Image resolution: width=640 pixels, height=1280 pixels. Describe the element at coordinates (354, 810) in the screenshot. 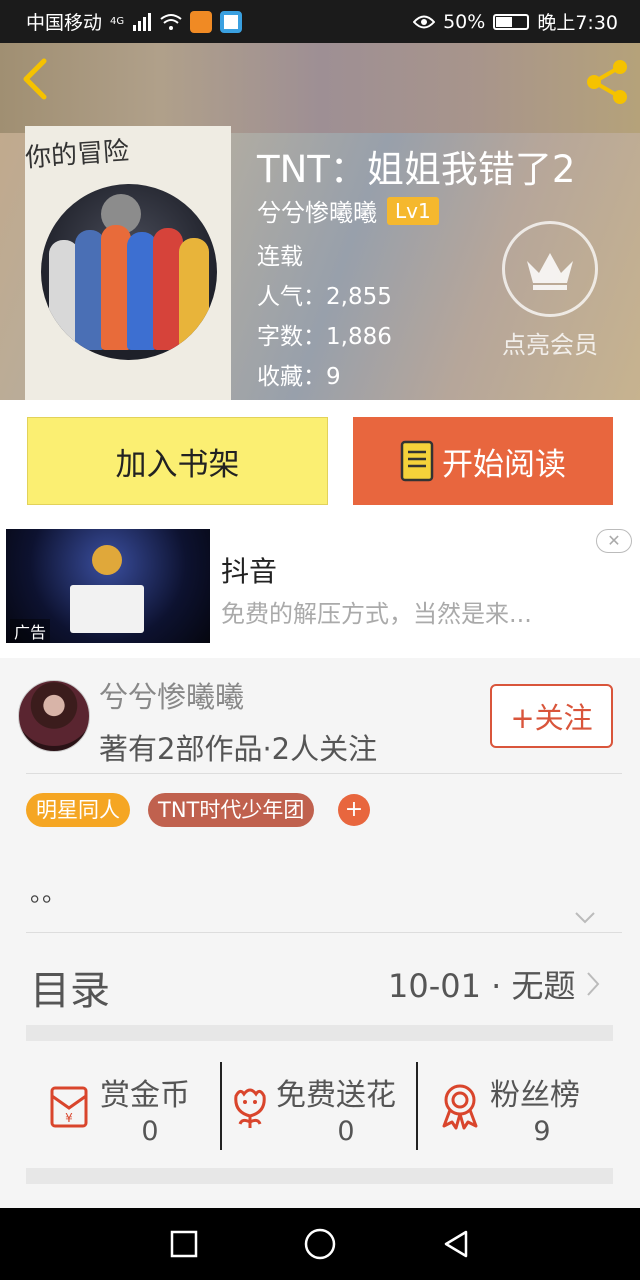

I see `add-tag-button: +` at that location.